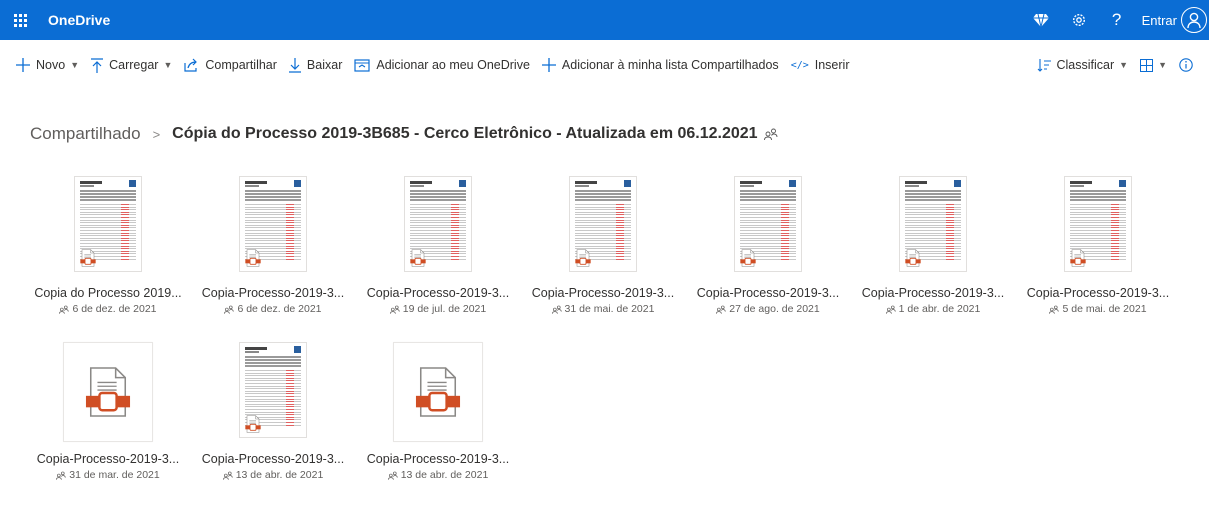  I want to click on file-date: 31 de mai. de 2021, so click(609, 309).